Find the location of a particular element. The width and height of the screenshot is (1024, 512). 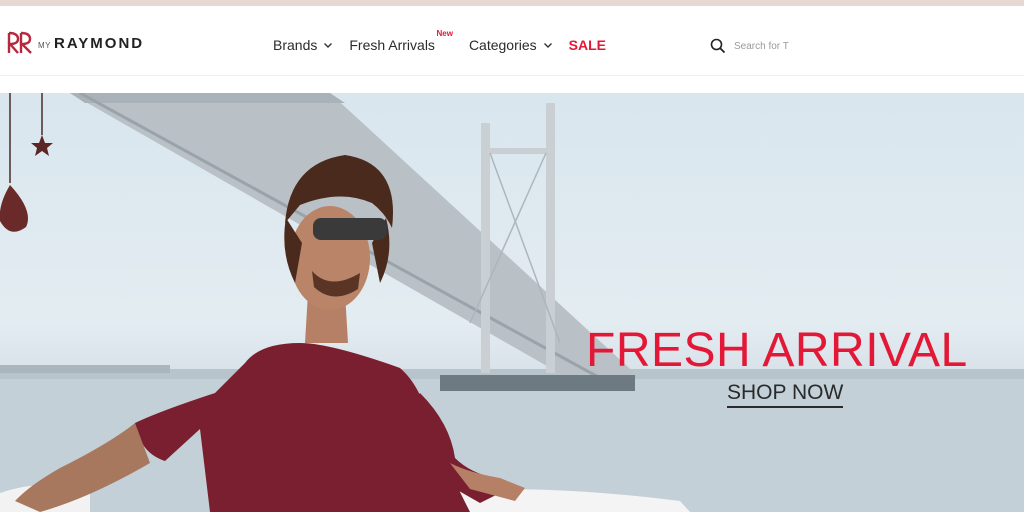

logo-prefix: MY is located at coordinates (44, 45).